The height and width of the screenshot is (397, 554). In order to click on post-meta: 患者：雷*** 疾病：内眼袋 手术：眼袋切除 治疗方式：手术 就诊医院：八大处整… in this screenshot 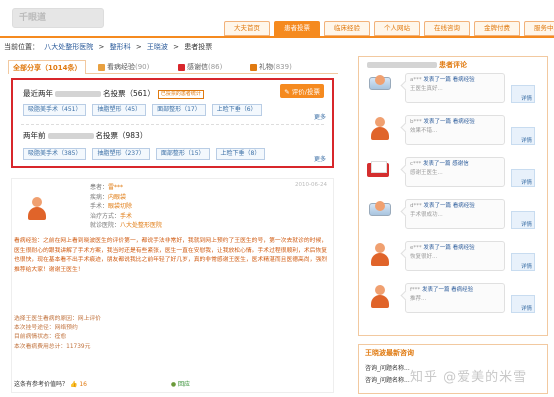, I will do `click(126, 207)`.